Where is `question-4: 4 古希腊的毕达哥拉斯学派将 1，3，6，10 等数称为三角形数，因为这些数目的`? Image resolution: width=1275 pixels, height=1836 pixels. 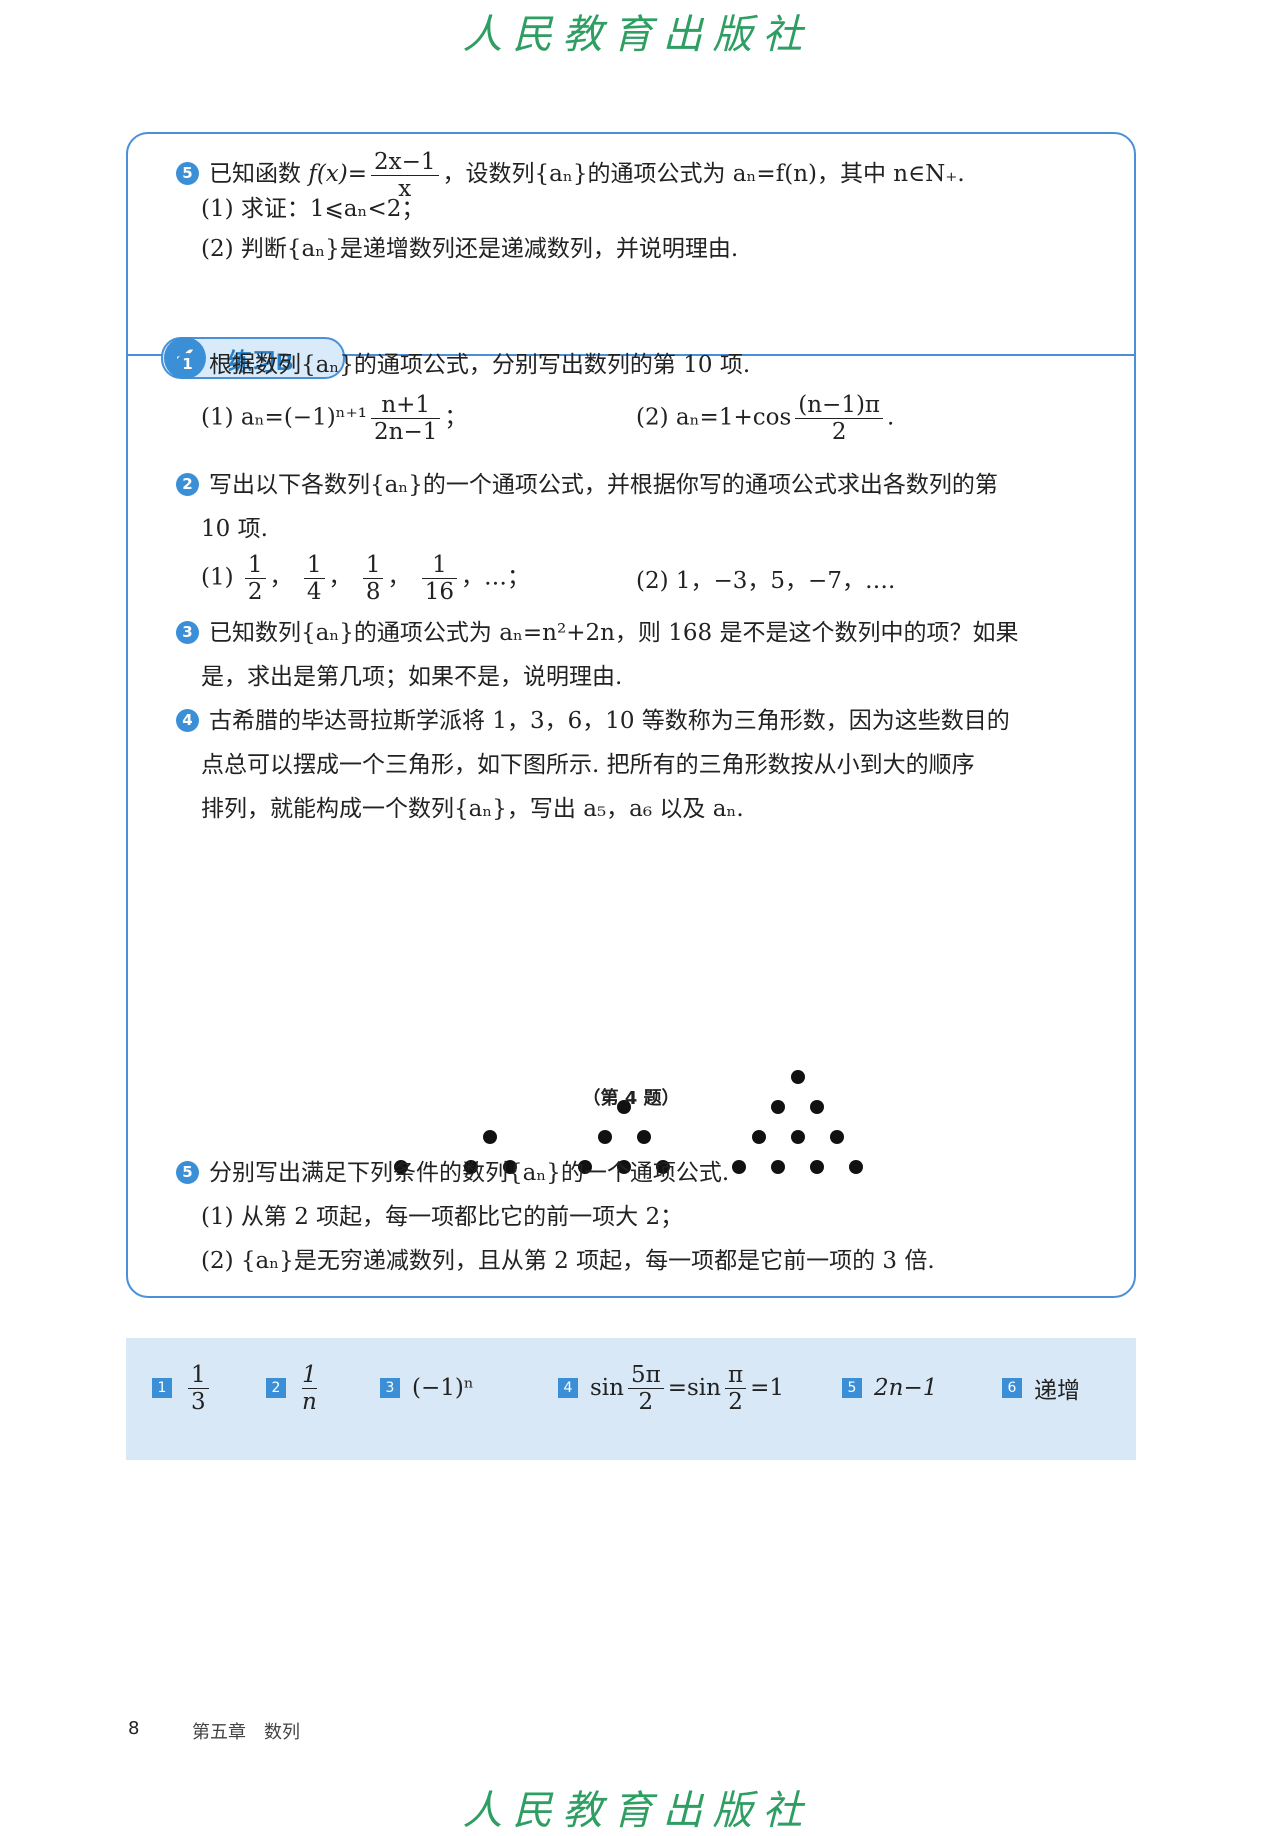
question-4: 4 古希腊的毕达哥拉斯学派将 1，3，6，10 等数称为三角形数，因为这些数目的 is located at coordinates (593, 721).